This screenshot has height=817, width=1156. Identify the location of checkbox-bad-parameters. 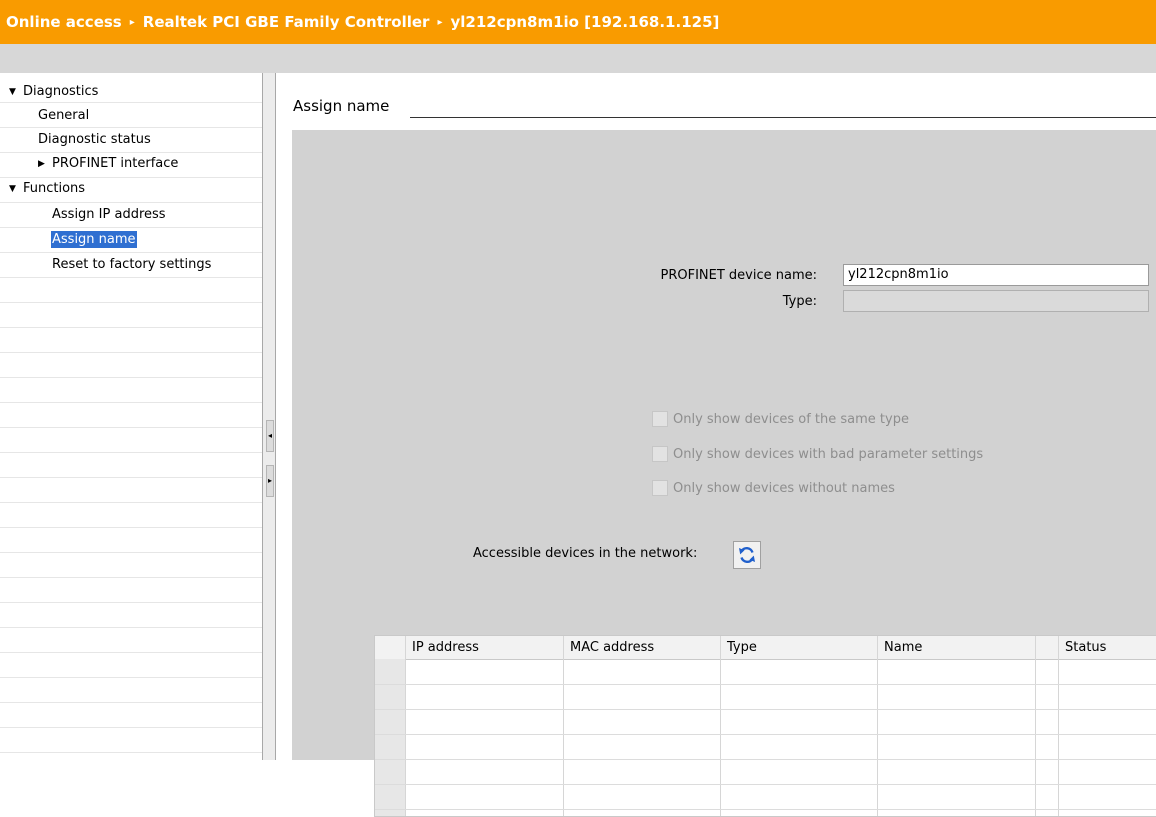
(660, 454).